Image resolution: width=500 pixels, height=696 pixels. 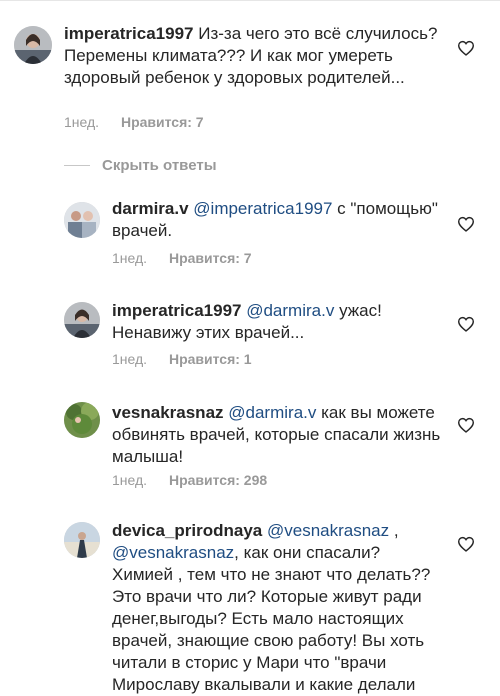 I want to click on hide-replies-button: Скрыть ответы, so click(x=140, y=165).